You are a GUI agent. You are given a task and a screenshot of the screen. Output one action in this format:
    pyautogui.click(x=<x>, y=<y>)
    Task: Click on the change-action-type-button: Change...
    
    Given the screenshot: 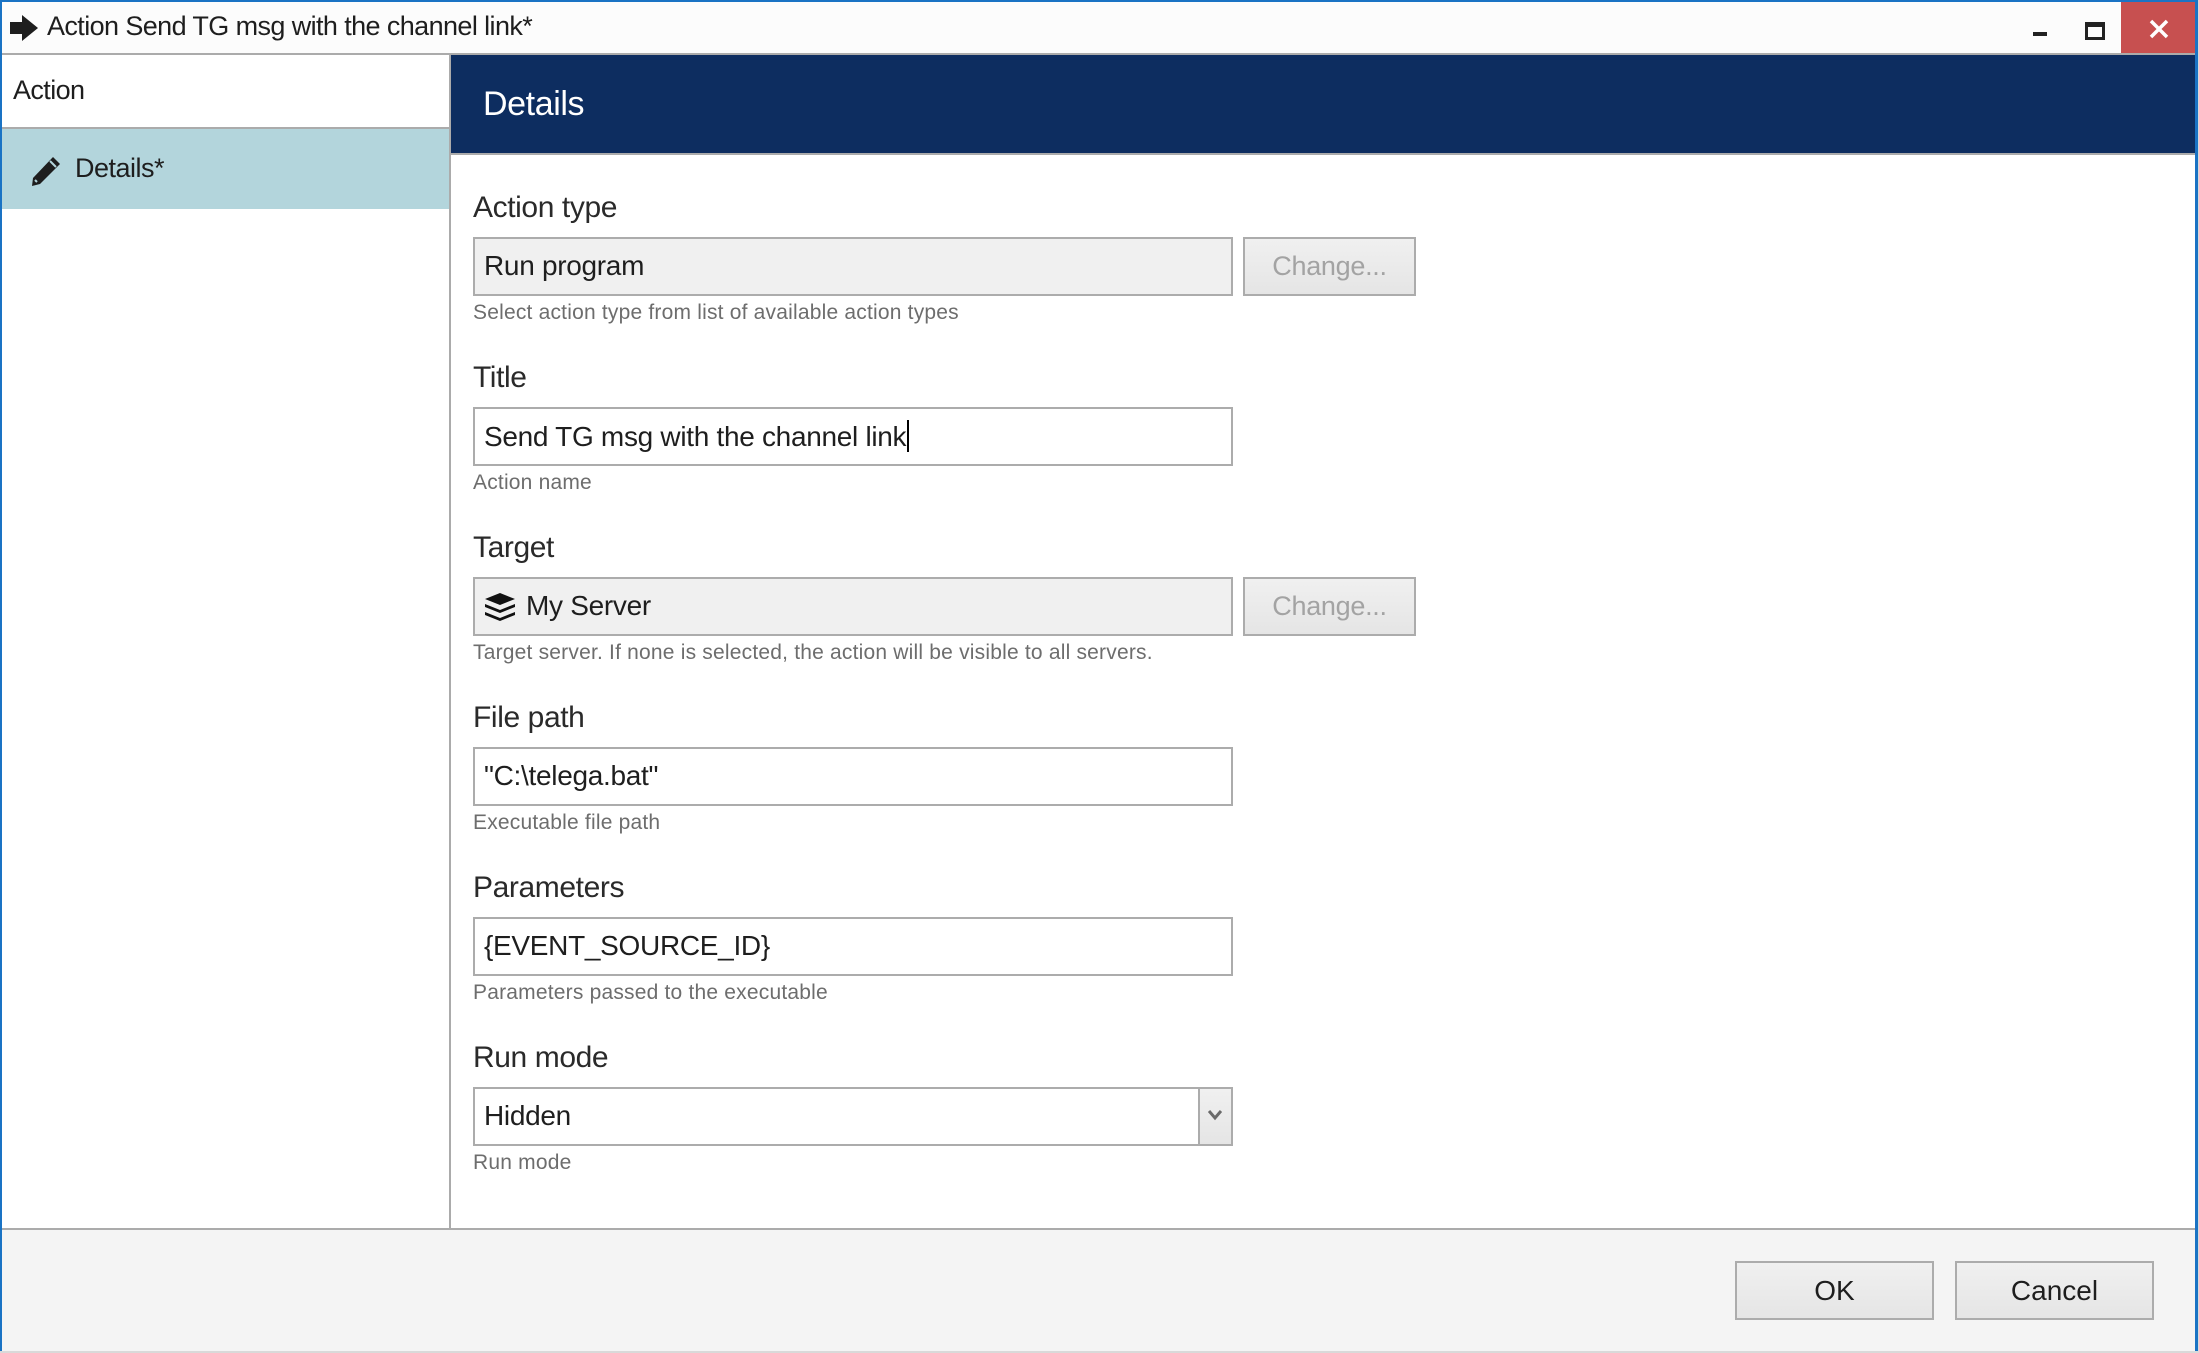 What is the action you would take?
    pyautogui.click(x=1329, y=266)
    